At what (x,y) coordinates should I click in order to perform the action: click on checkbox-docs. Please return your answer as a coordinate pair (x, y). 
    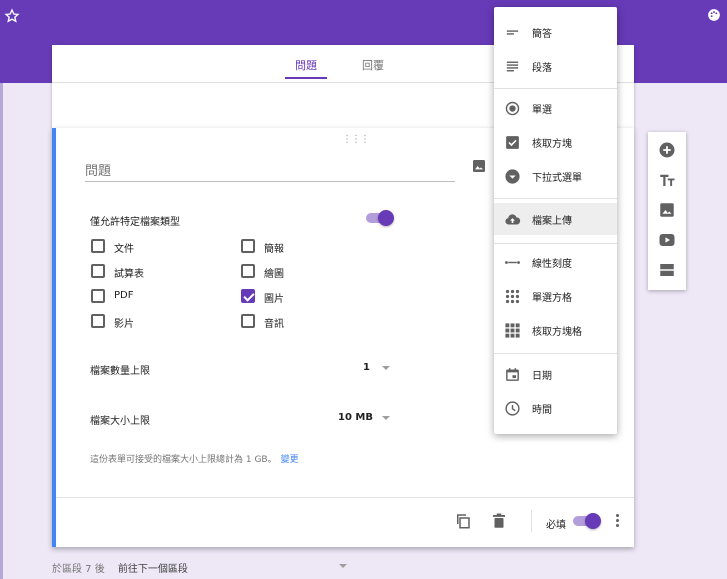
    Looking at the image, I should click on (98, 246).